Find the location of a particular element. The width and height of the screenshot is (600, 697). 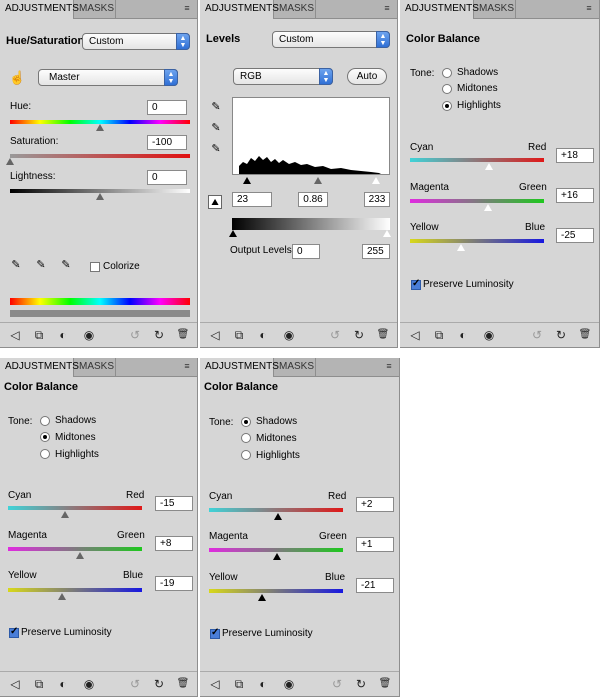

colorize-checkbox is located at coordinates (95, 267).